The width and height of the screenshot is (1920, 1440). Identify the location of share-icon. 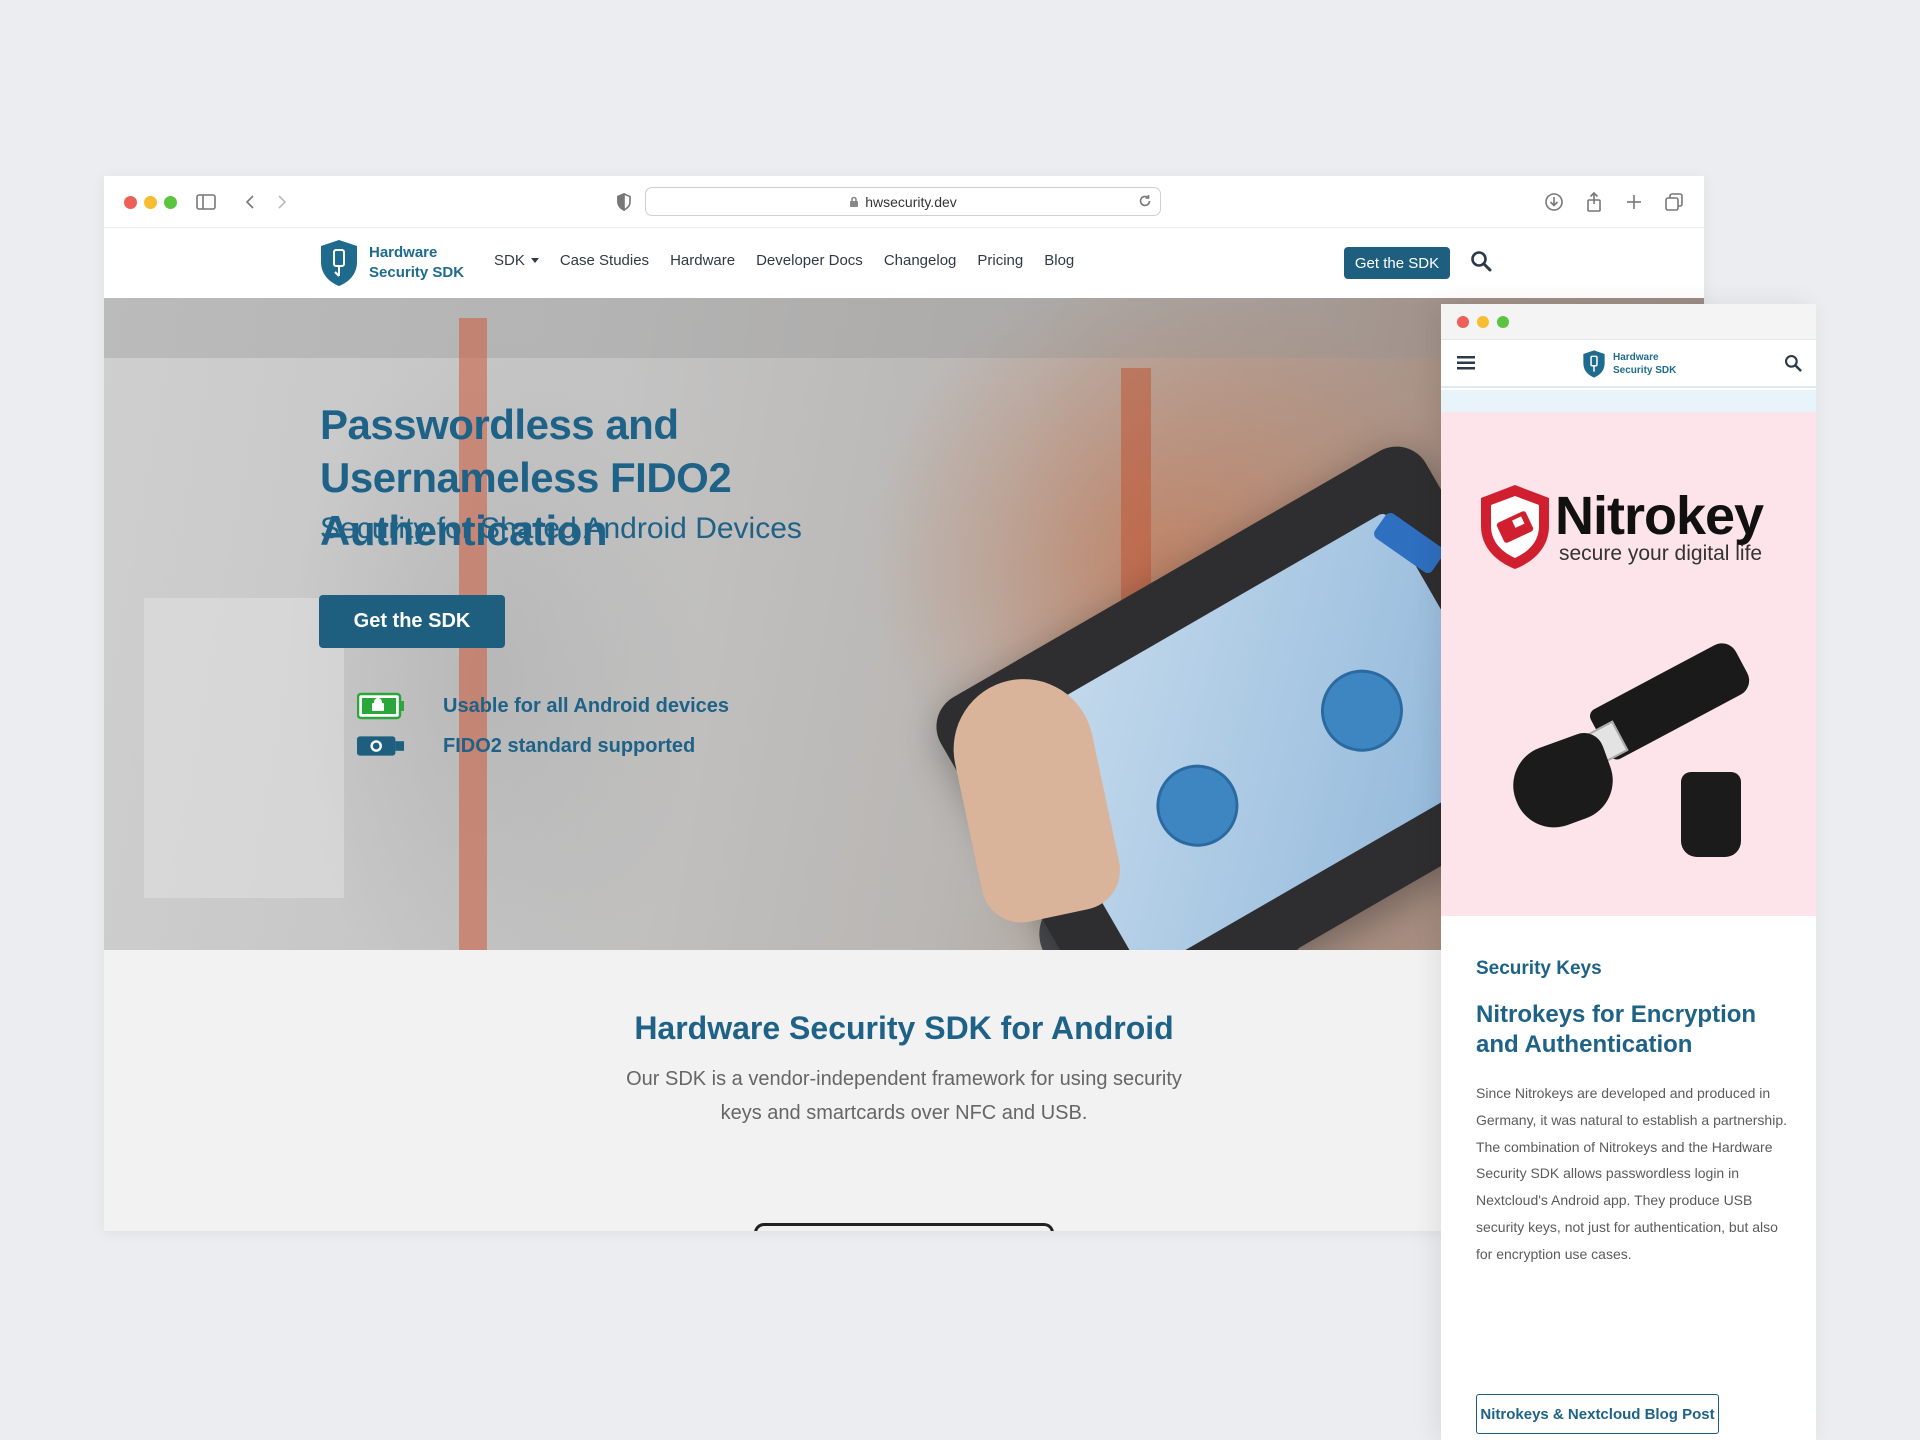
(1594, 202).